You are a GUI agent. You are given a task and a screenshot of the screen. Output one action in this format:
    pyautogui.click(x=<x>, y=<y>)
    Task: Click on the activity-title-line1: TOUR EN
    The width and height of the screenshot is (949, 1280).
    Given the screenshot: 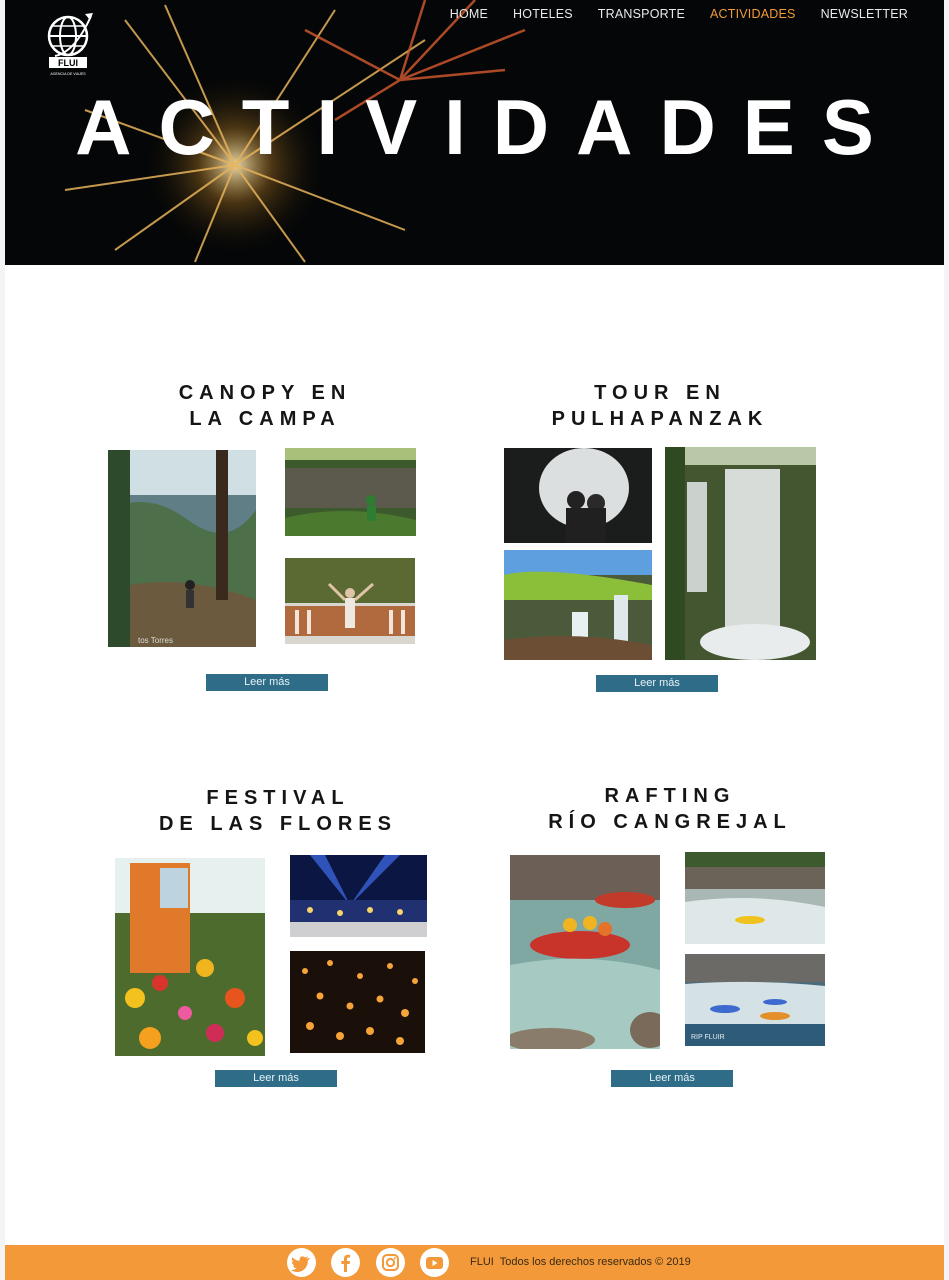 What is the action you would take?
    pyautogui.click(x=660, y=393)
    